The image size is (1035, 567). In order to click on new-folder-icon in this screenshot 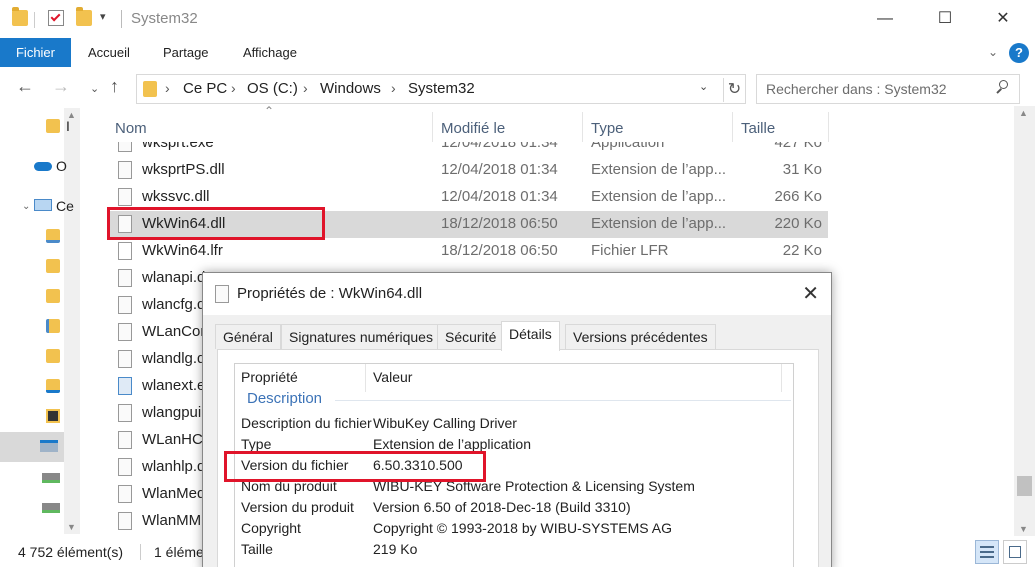, I will do `click(84, 16)`.